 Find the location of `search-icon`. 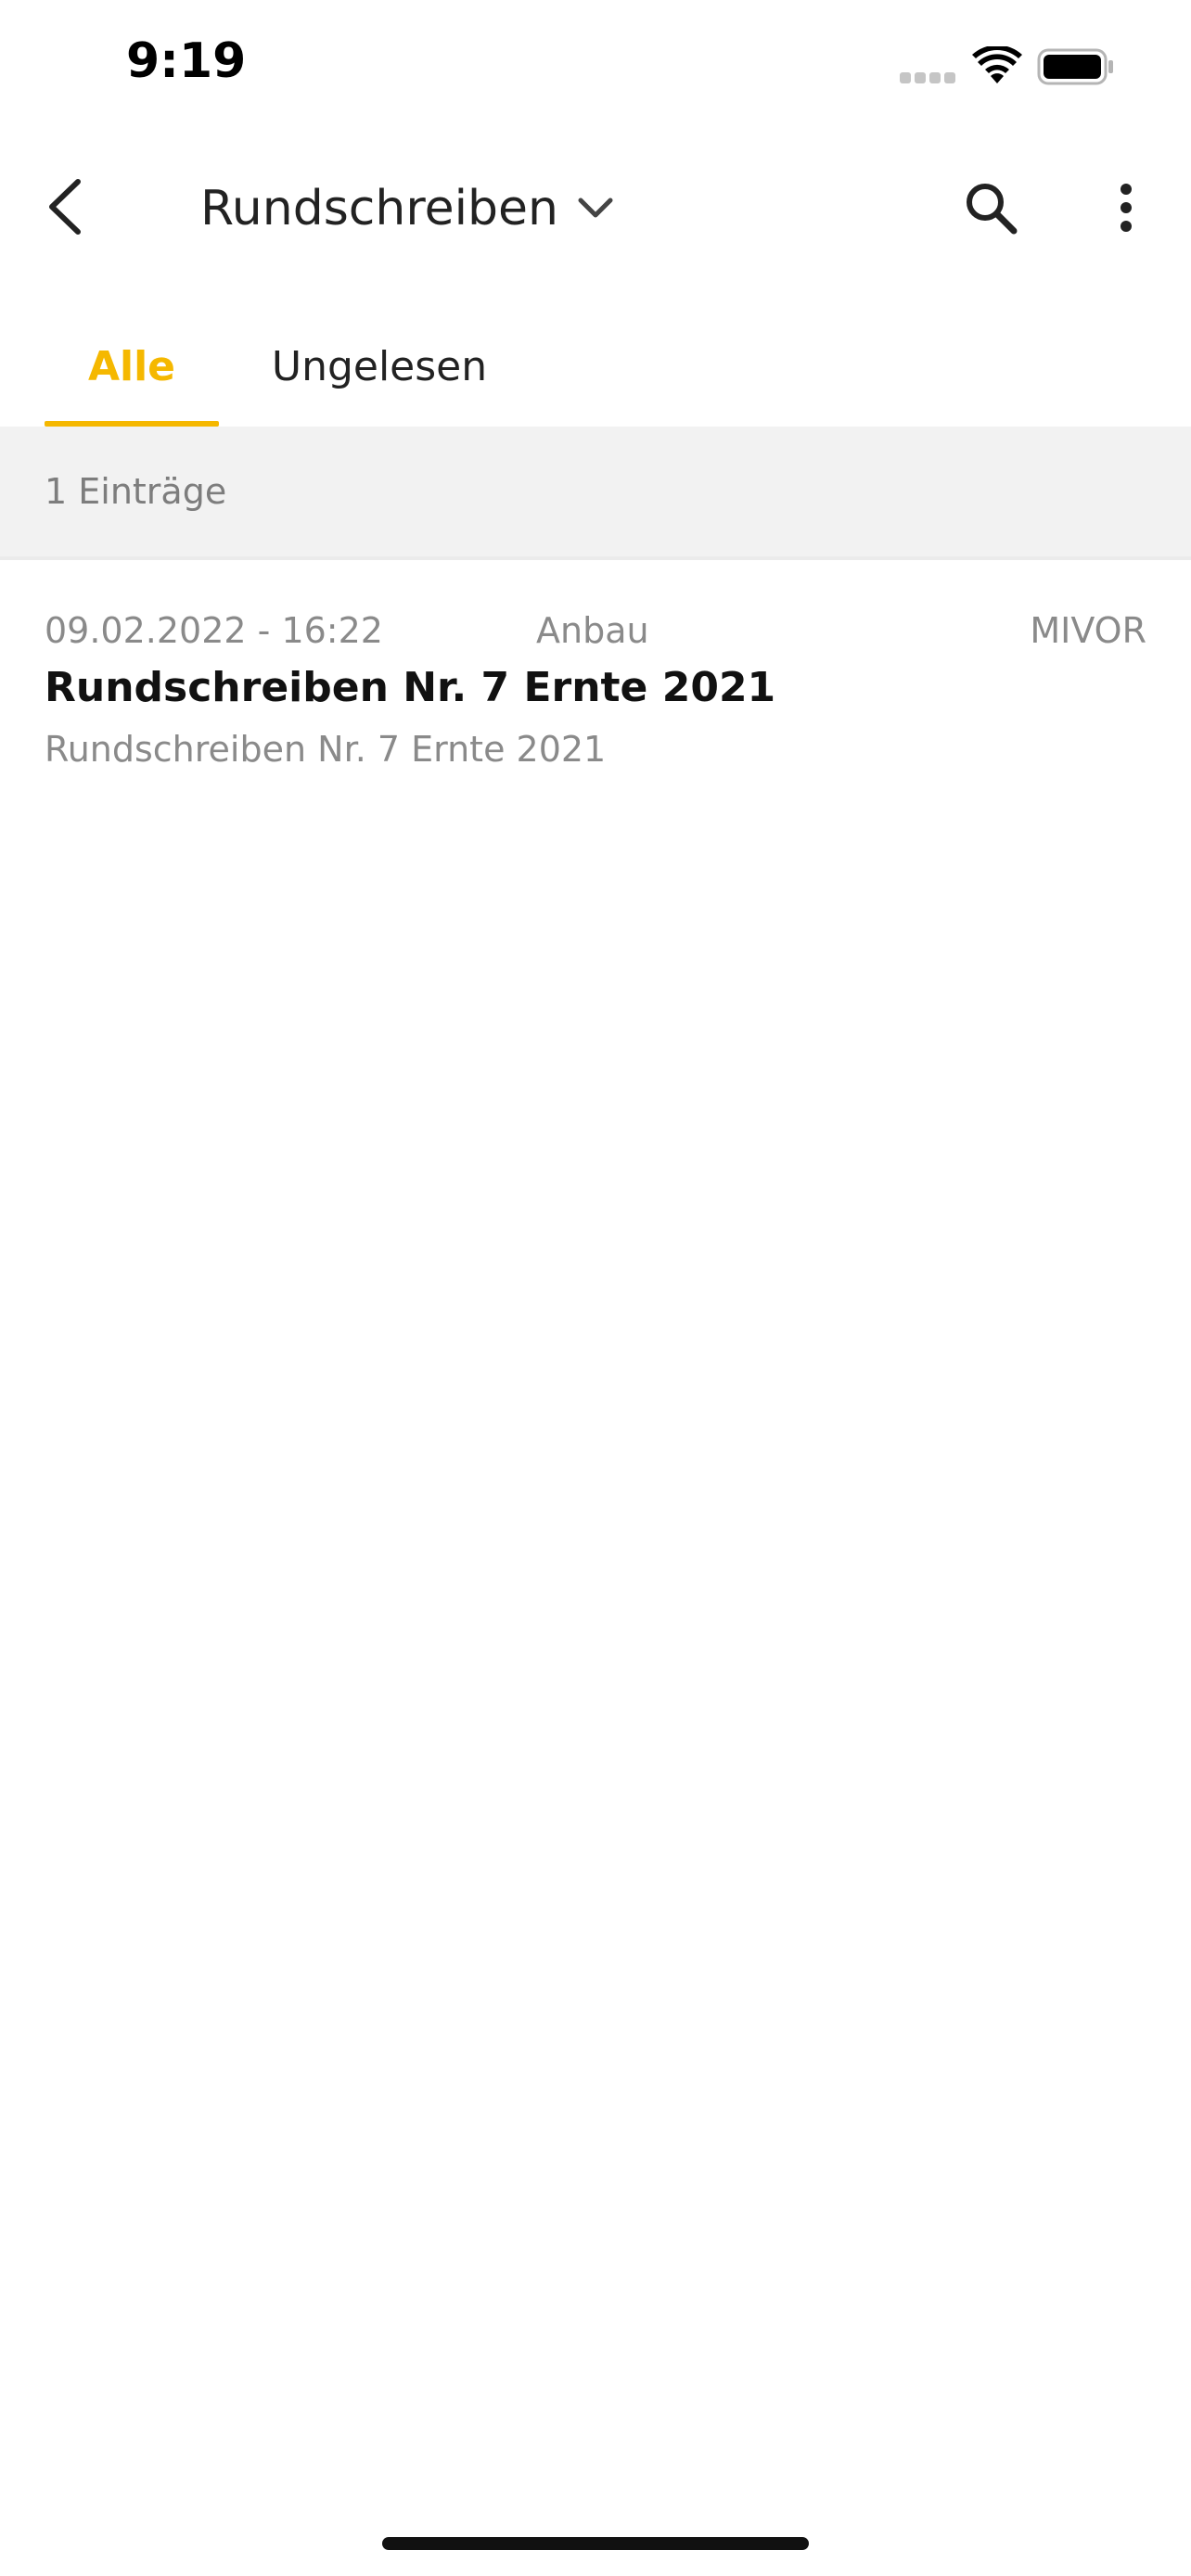

search-icon is located at coordinates (990, 210).